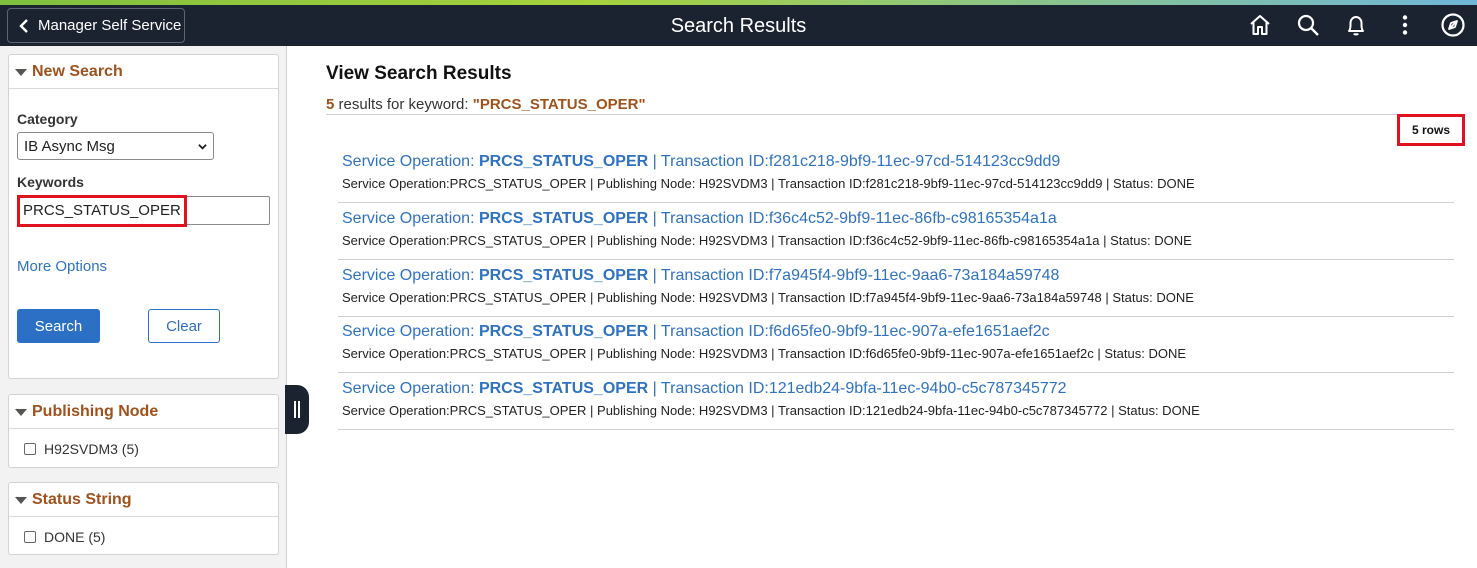 The height and width of the screenshot is (568, 1477). Describe the element at coordinates (1356, 25) in the screenshot. I see `bell-icon` at that location.